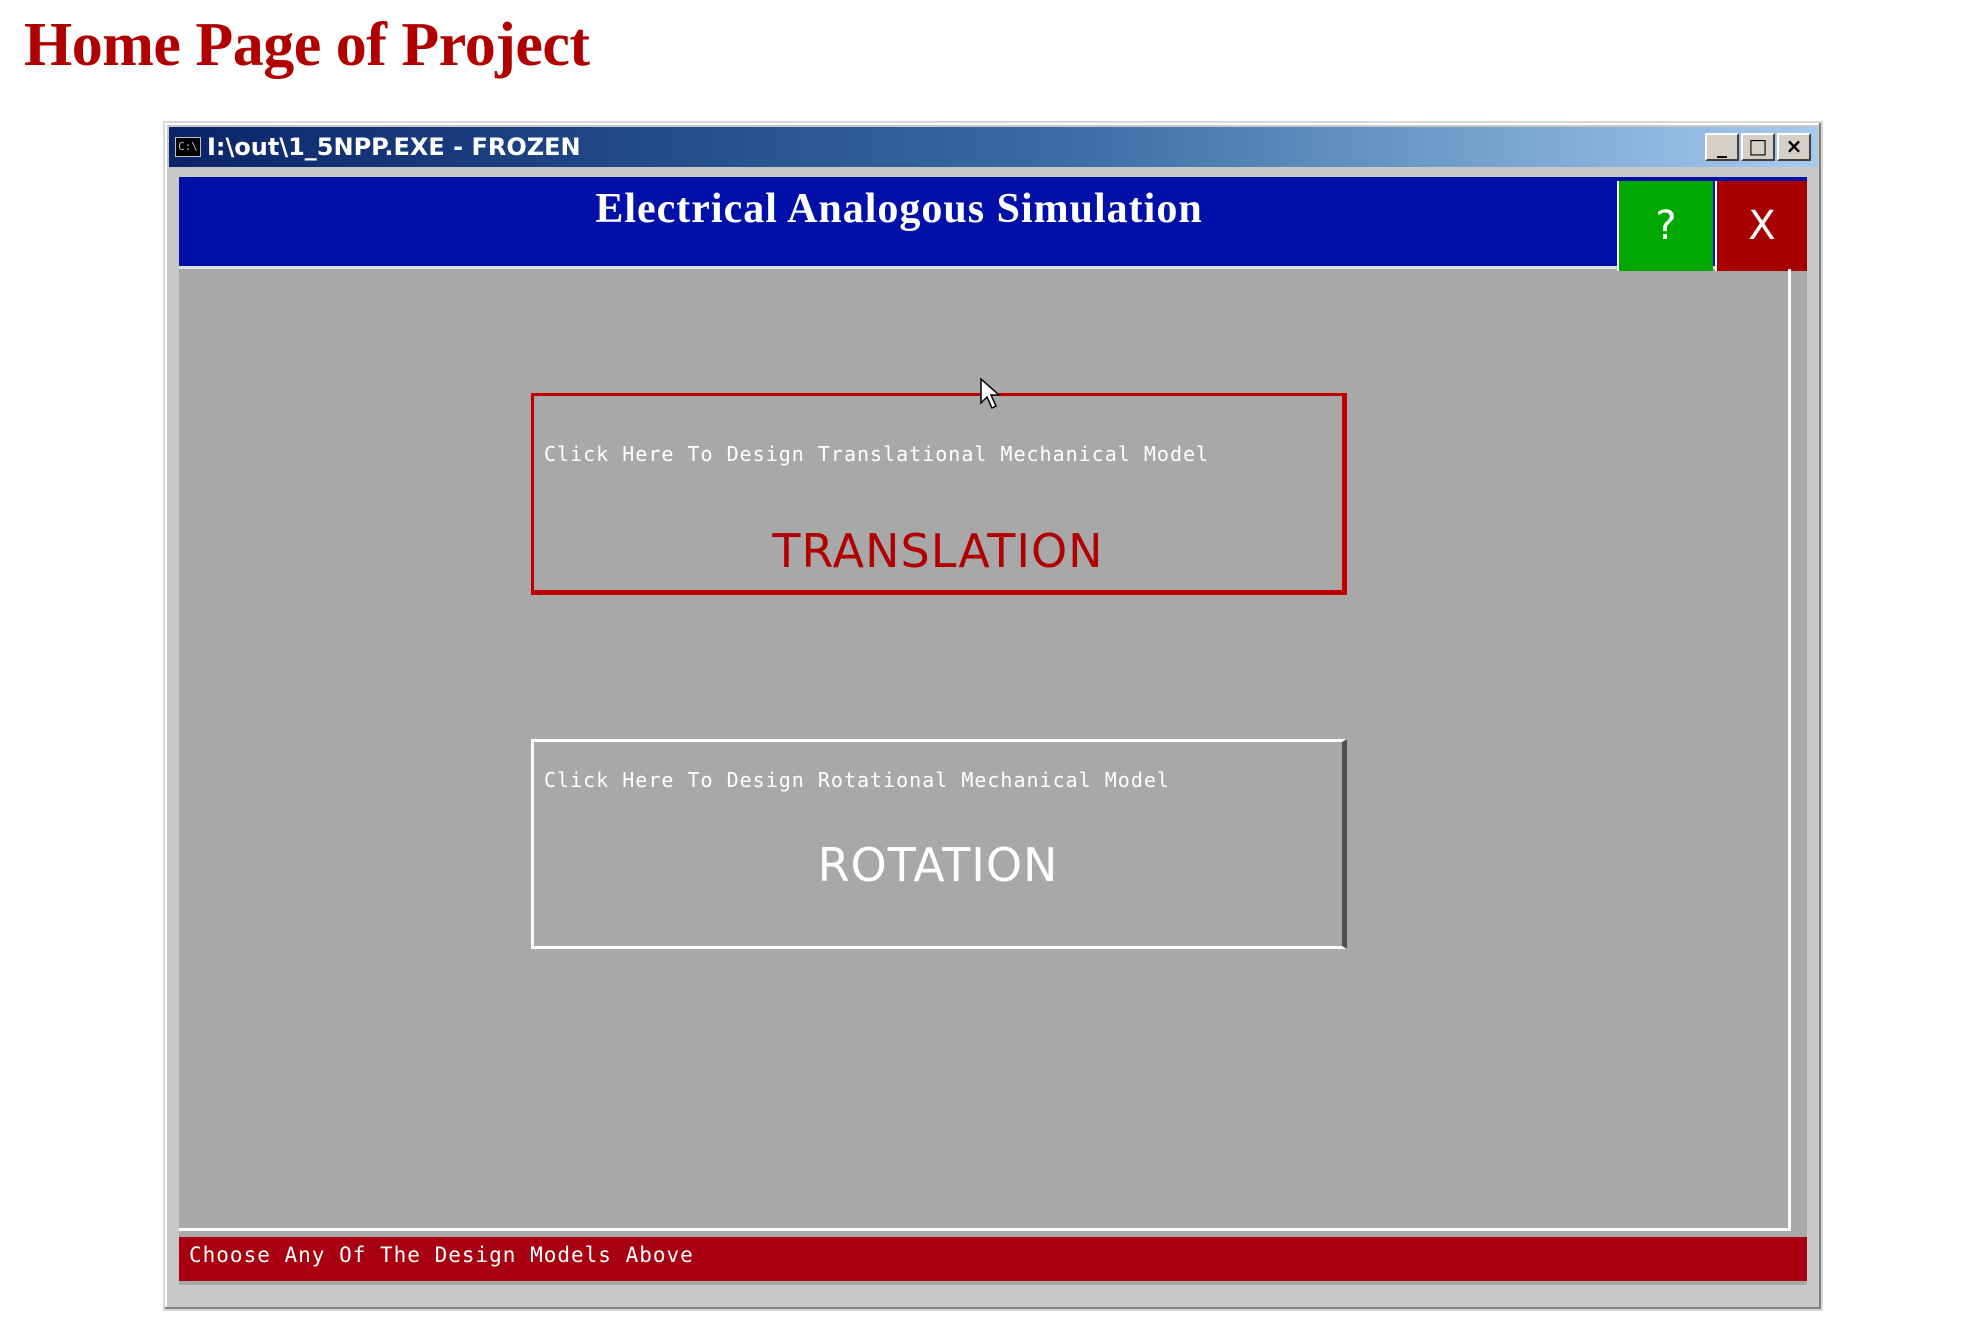 The width and height of the screenshot is (1972, 1328). What do you see at coordinates (441, 1255) in the screenshot?
I see `status-text: Choose Any Of The Design Models Above` at bounding box center [441, 1255].